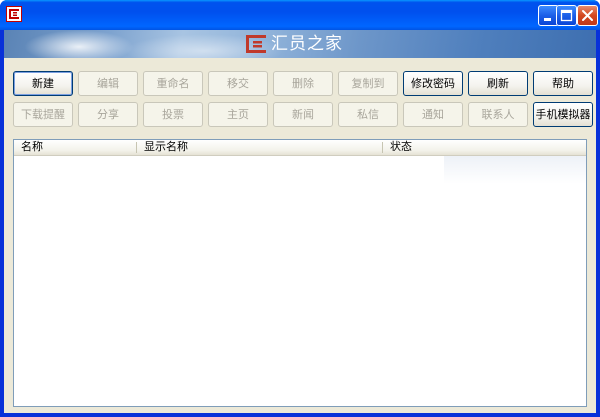  Describe the element at coordinates (32, 146) in the screenshot. I see `column-header-label: 名称` at that location.